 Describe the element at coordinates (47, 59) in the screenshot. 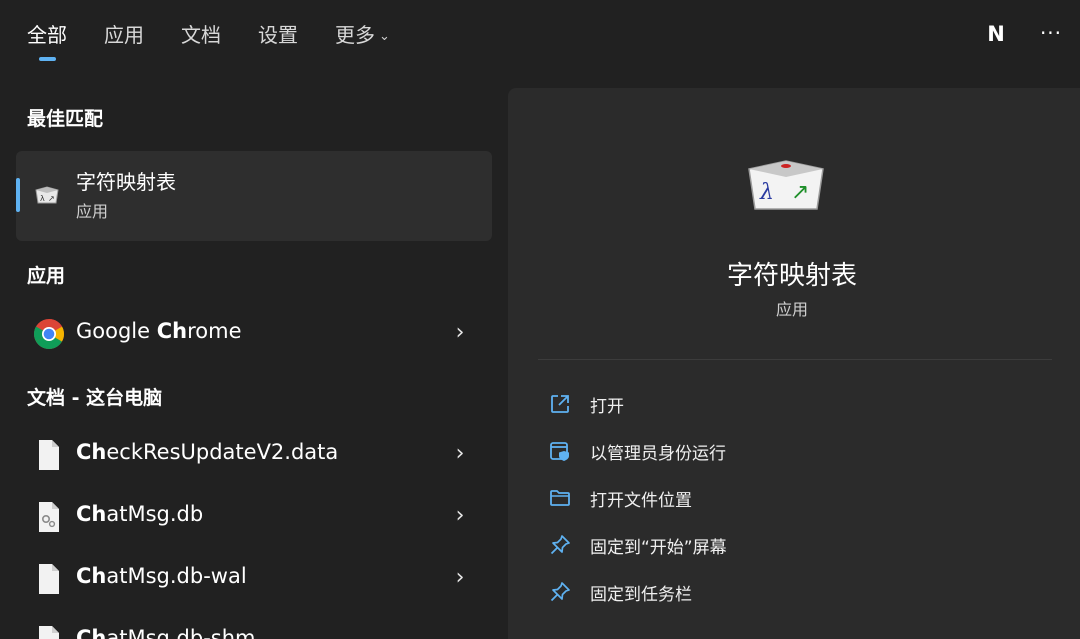

I see `active-tab-indicator` at that location.